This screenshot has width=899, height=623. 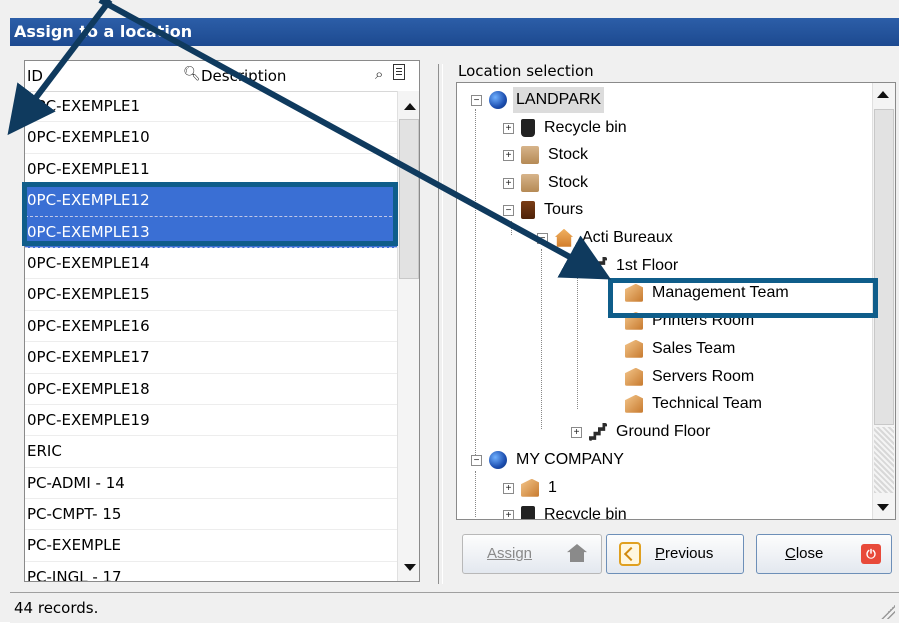 I want to click on scroll-track, so click(x=884, y=460).